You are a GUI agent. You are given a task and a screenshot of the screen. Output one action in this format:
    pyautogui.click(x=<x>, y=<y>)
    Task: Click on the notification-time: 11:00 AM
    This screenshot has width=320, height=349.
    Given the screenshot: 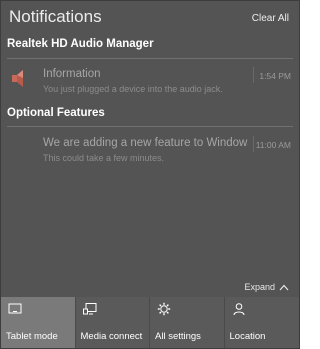 What is the action you would take?
    pyautogui.click(x=273, y=145)
    